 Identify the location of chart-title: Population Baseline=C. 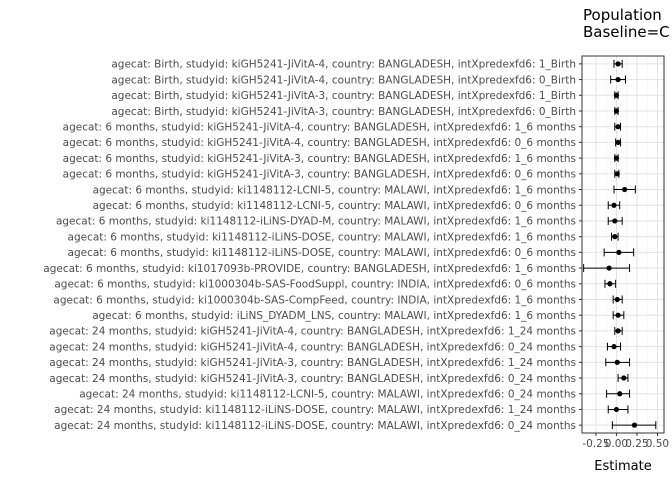
(626, 23).